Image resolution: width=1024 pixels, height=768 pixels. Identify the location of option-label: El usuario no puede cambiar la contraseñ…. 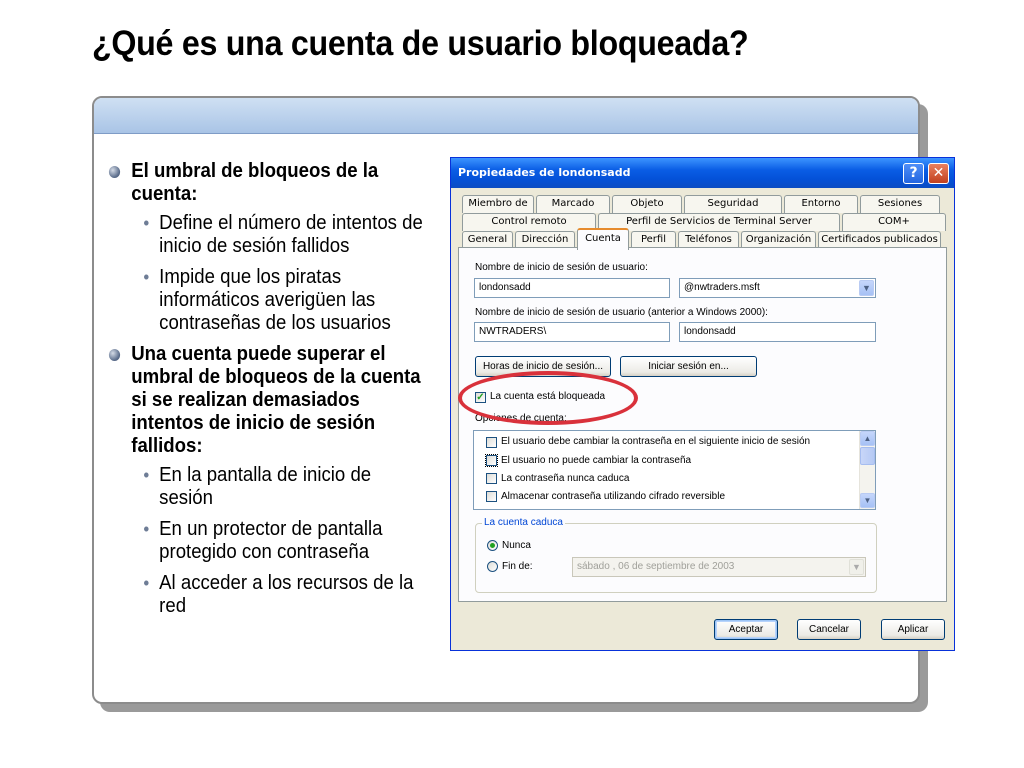
(596, 460).